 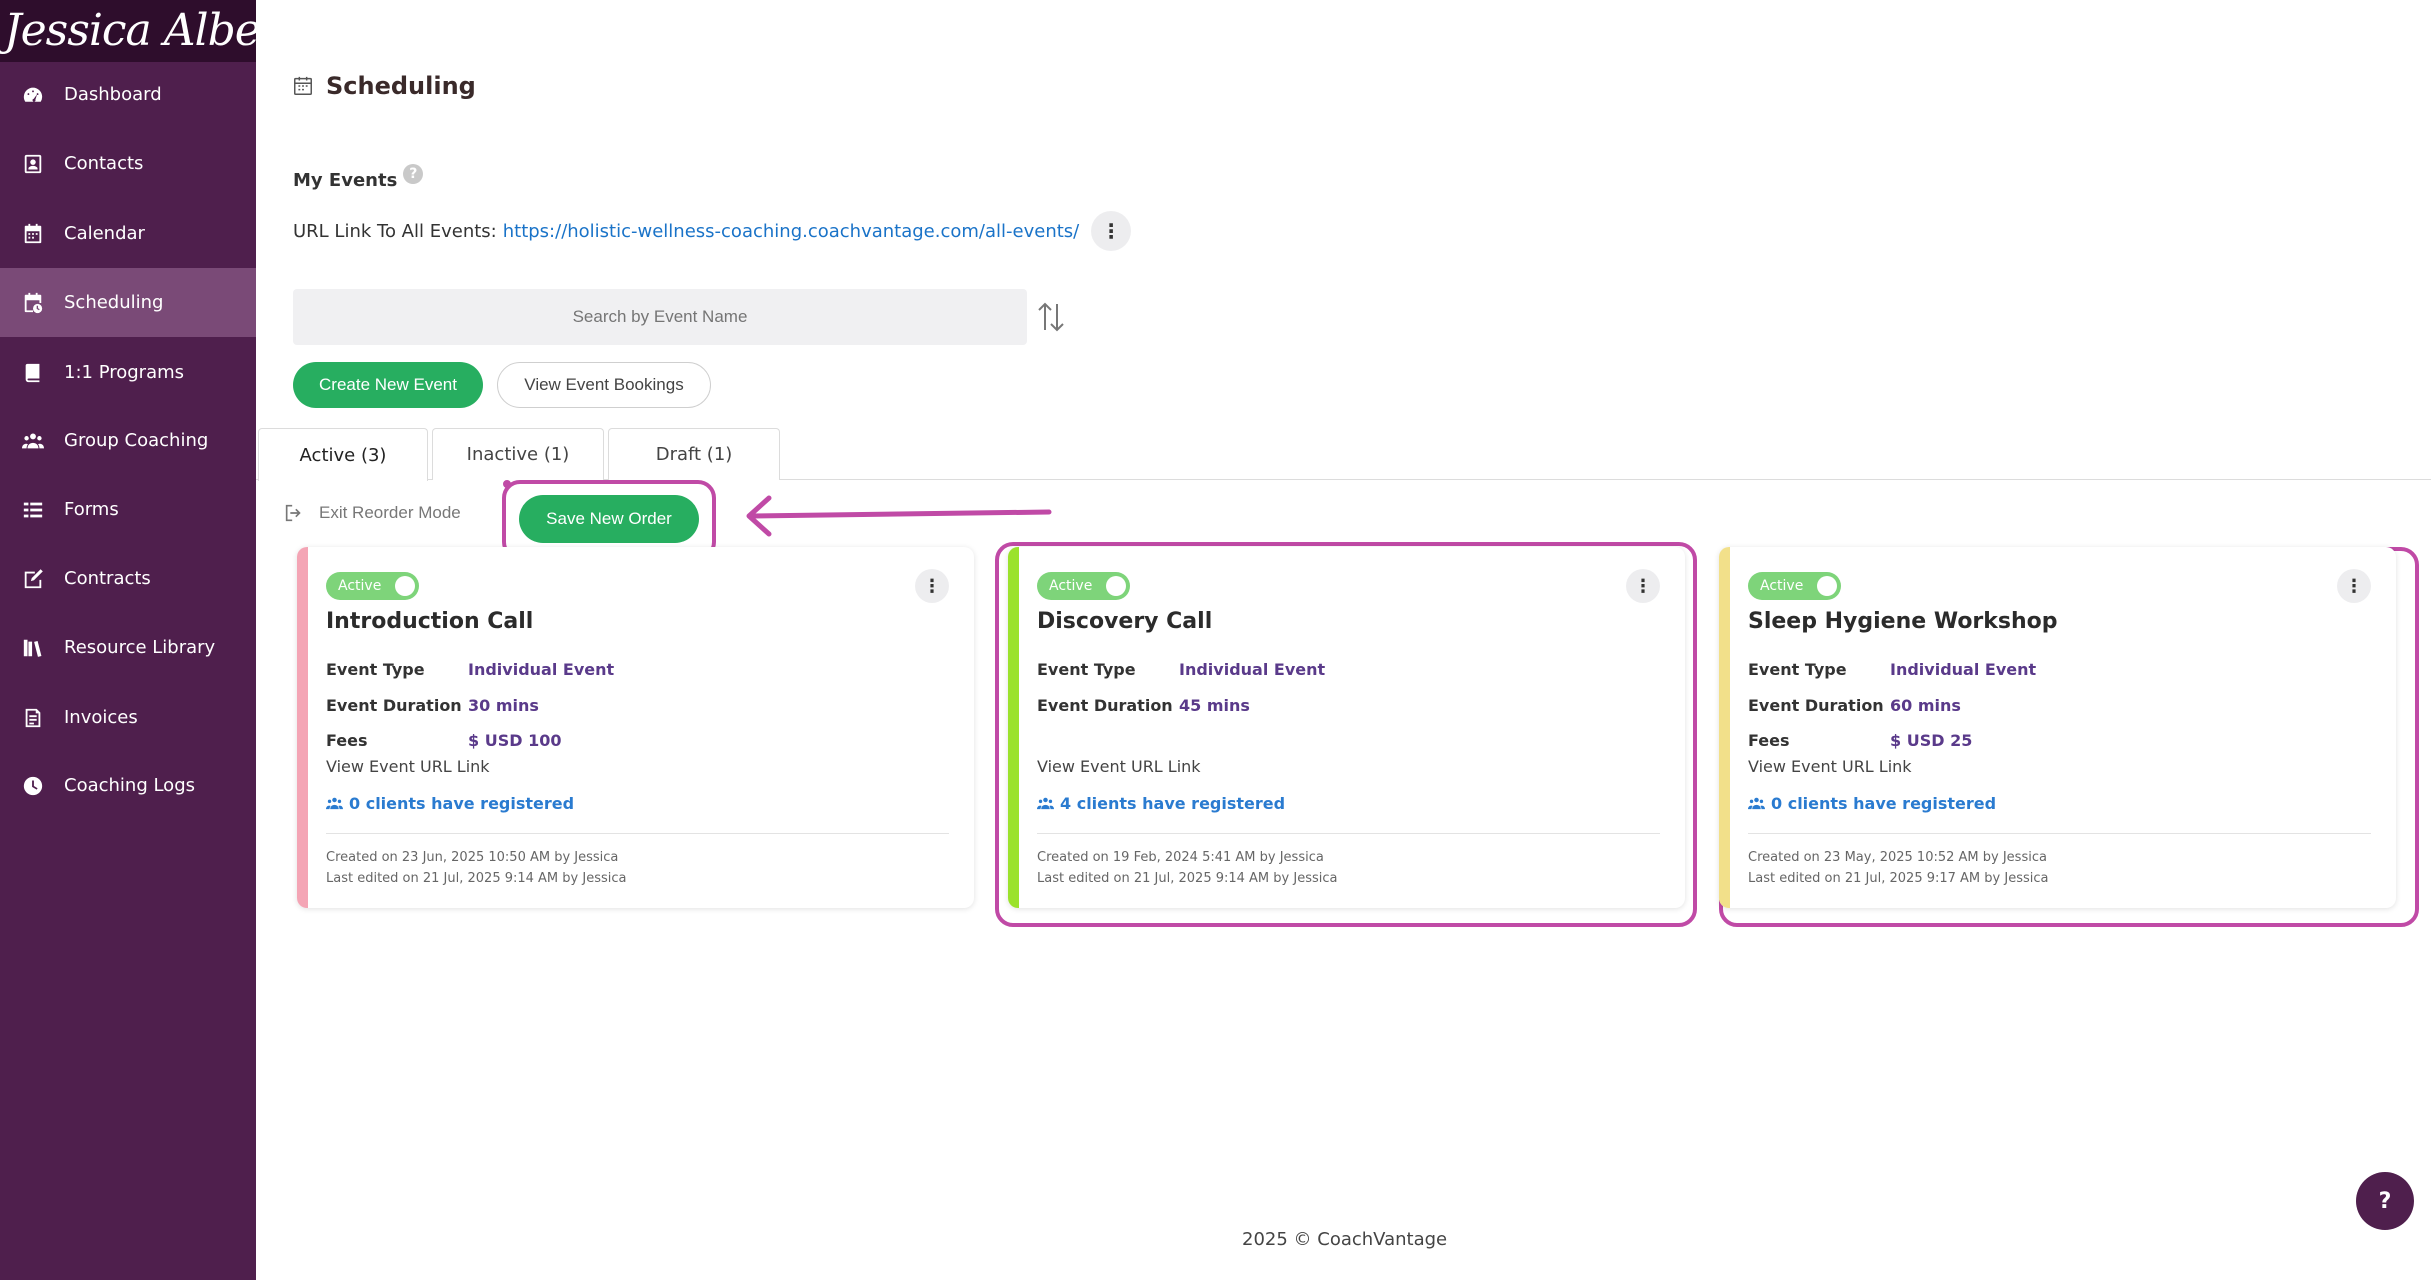 I want to click on exit-reorder-label: Exit Reorder Mode, so click(x=390, y=512).